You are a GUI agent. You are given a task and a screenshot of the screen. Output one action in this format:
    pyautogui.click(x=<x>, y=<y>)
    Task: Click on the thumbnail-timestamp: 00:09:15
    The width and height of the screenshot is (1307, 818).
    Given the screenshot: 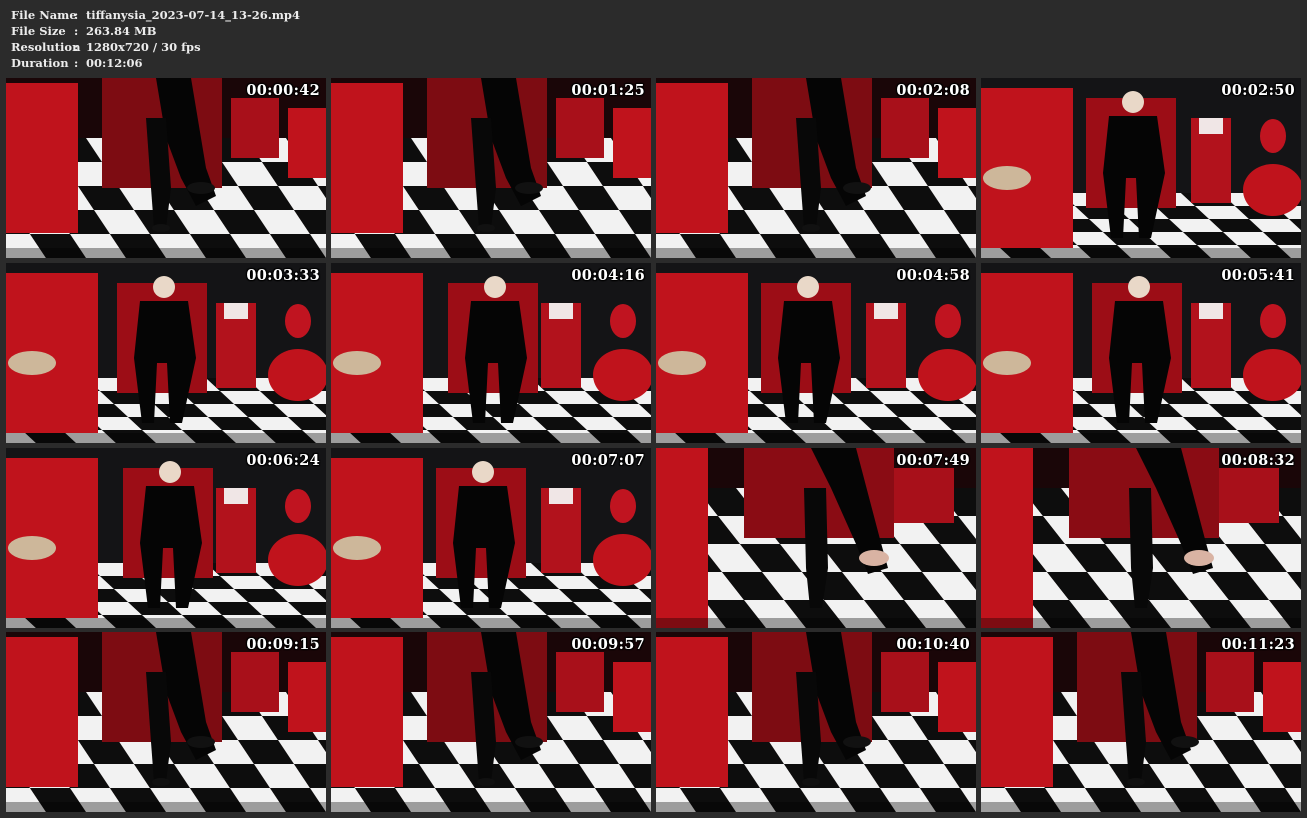 What is the action you would take?
    pyautogui.click(x=283, y=644)
    